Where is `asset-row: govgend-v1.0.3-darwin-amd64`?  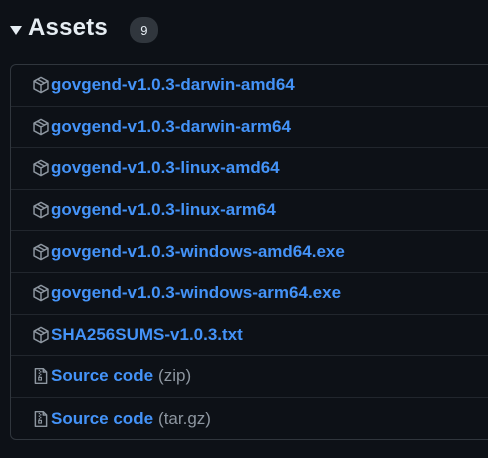
asset-row: govgend-v1.0.3-darwin-amd64 is located at coordinates (249, 86).